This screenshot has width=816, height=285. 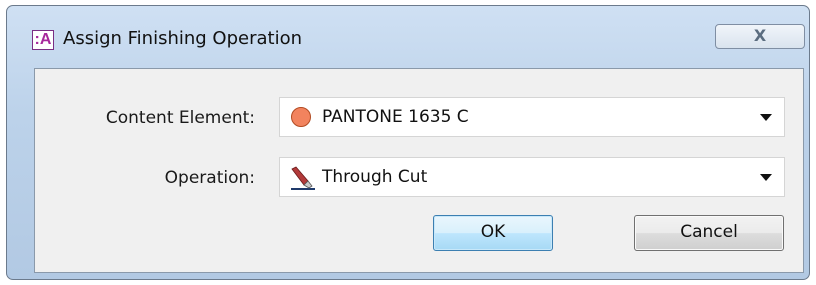 I want to click on content-element-label: Content Element:, so click(x=180, y=118).